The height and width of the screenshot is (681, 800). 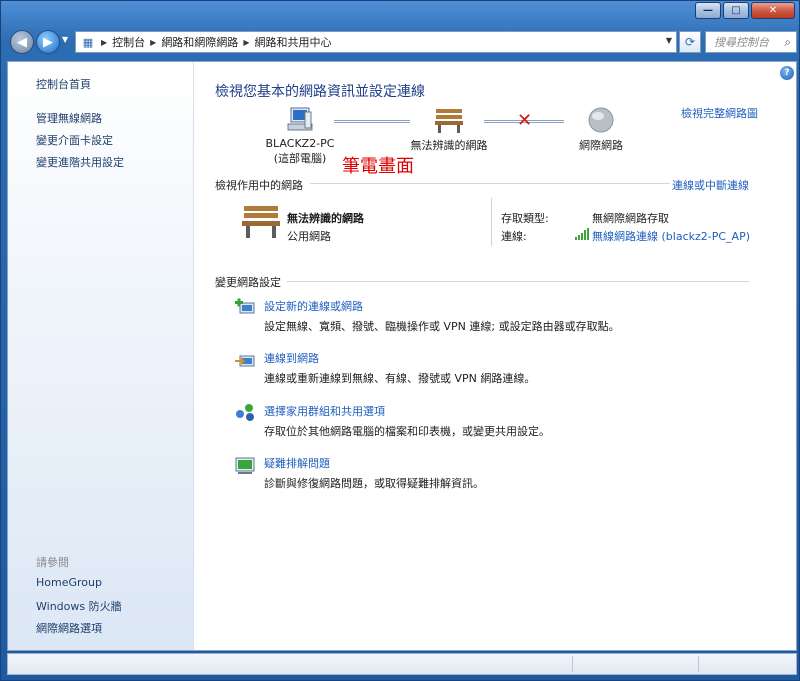 I want to click on breadcrumb-network-internet: 網路和網際網路, so click(x=199, y=42).